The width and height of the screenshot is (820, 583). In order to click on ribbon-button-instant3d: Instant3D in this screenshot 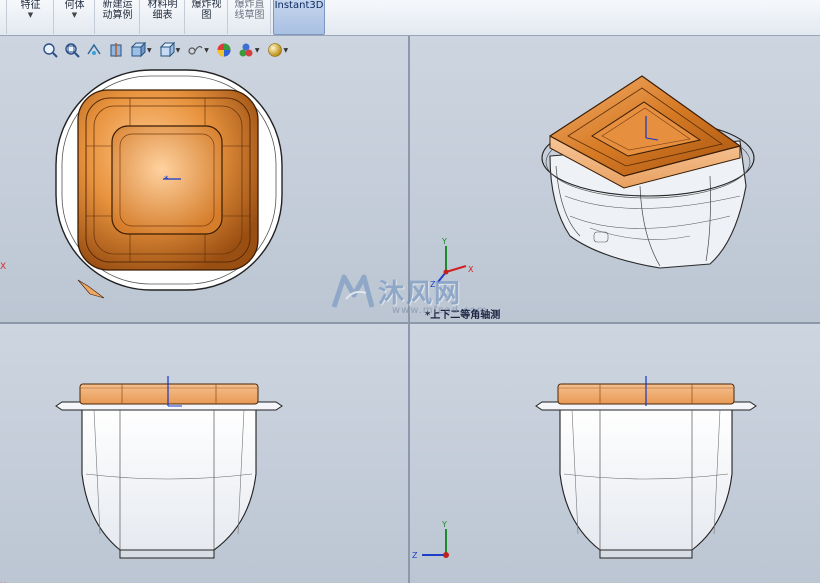, I will do `click(299, 17)`.